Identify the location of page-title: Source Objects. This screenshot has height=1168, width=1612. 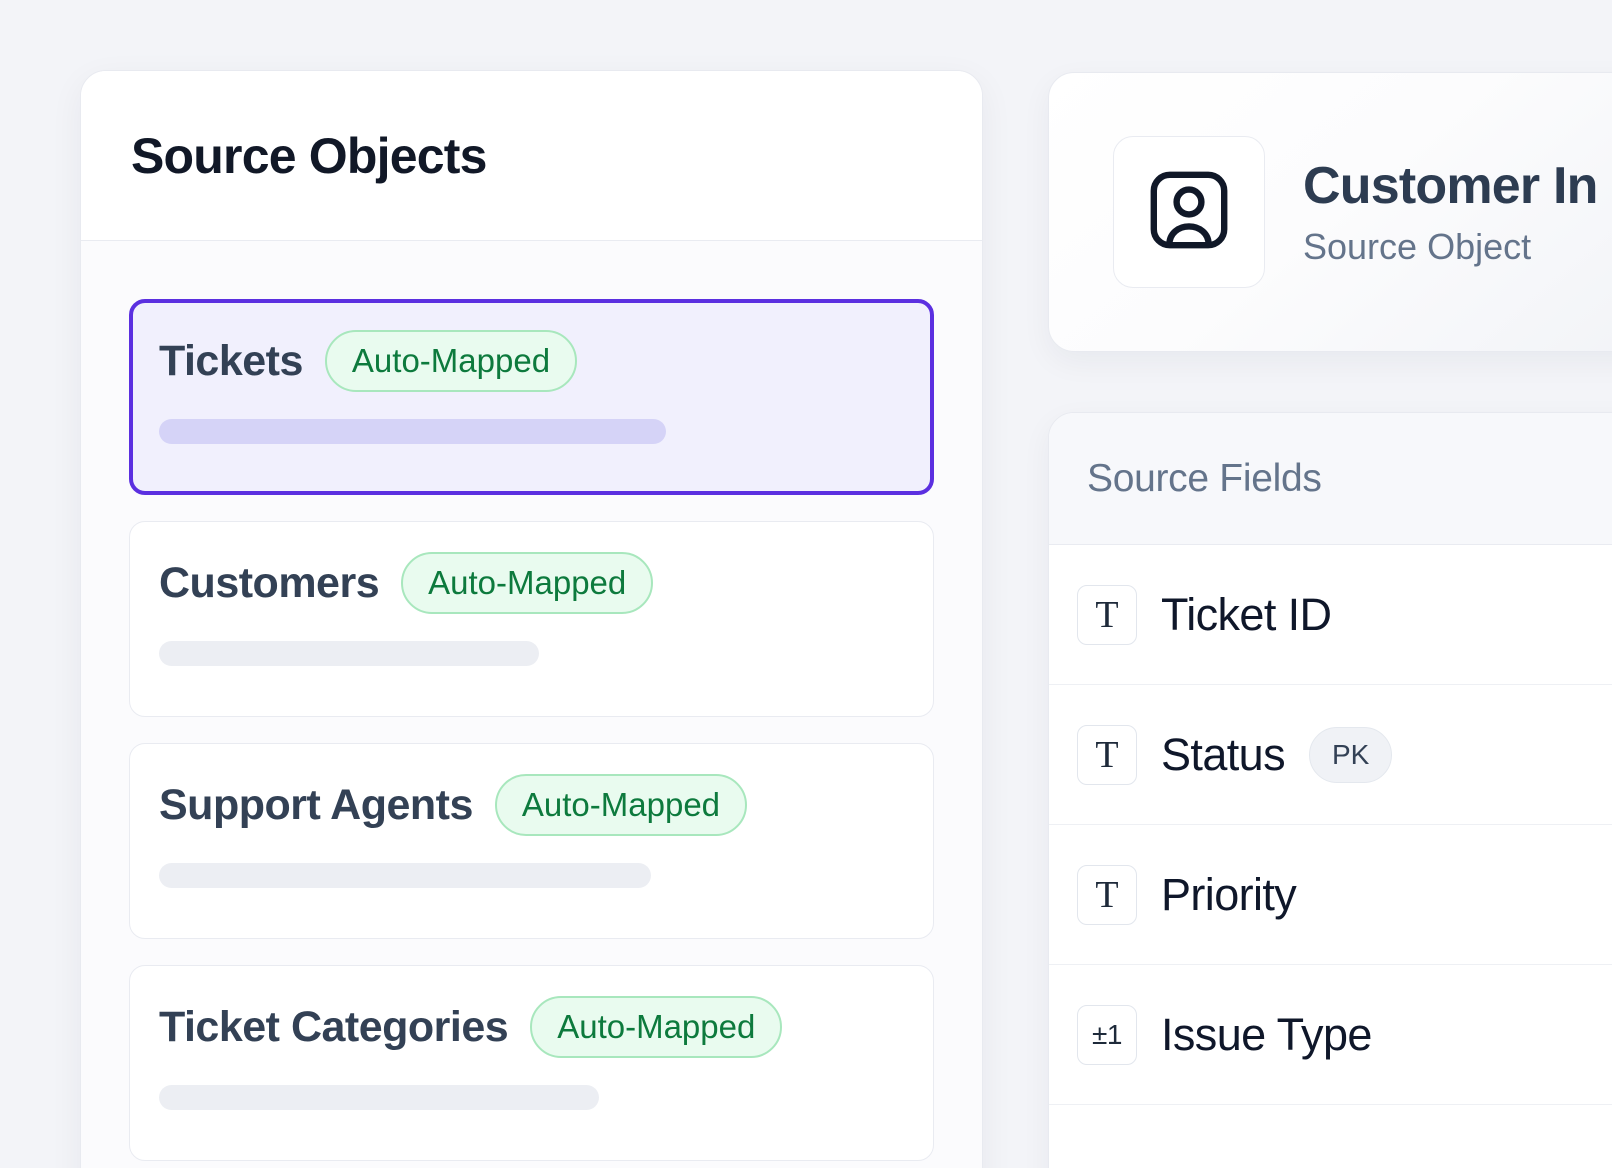
(309, 155).